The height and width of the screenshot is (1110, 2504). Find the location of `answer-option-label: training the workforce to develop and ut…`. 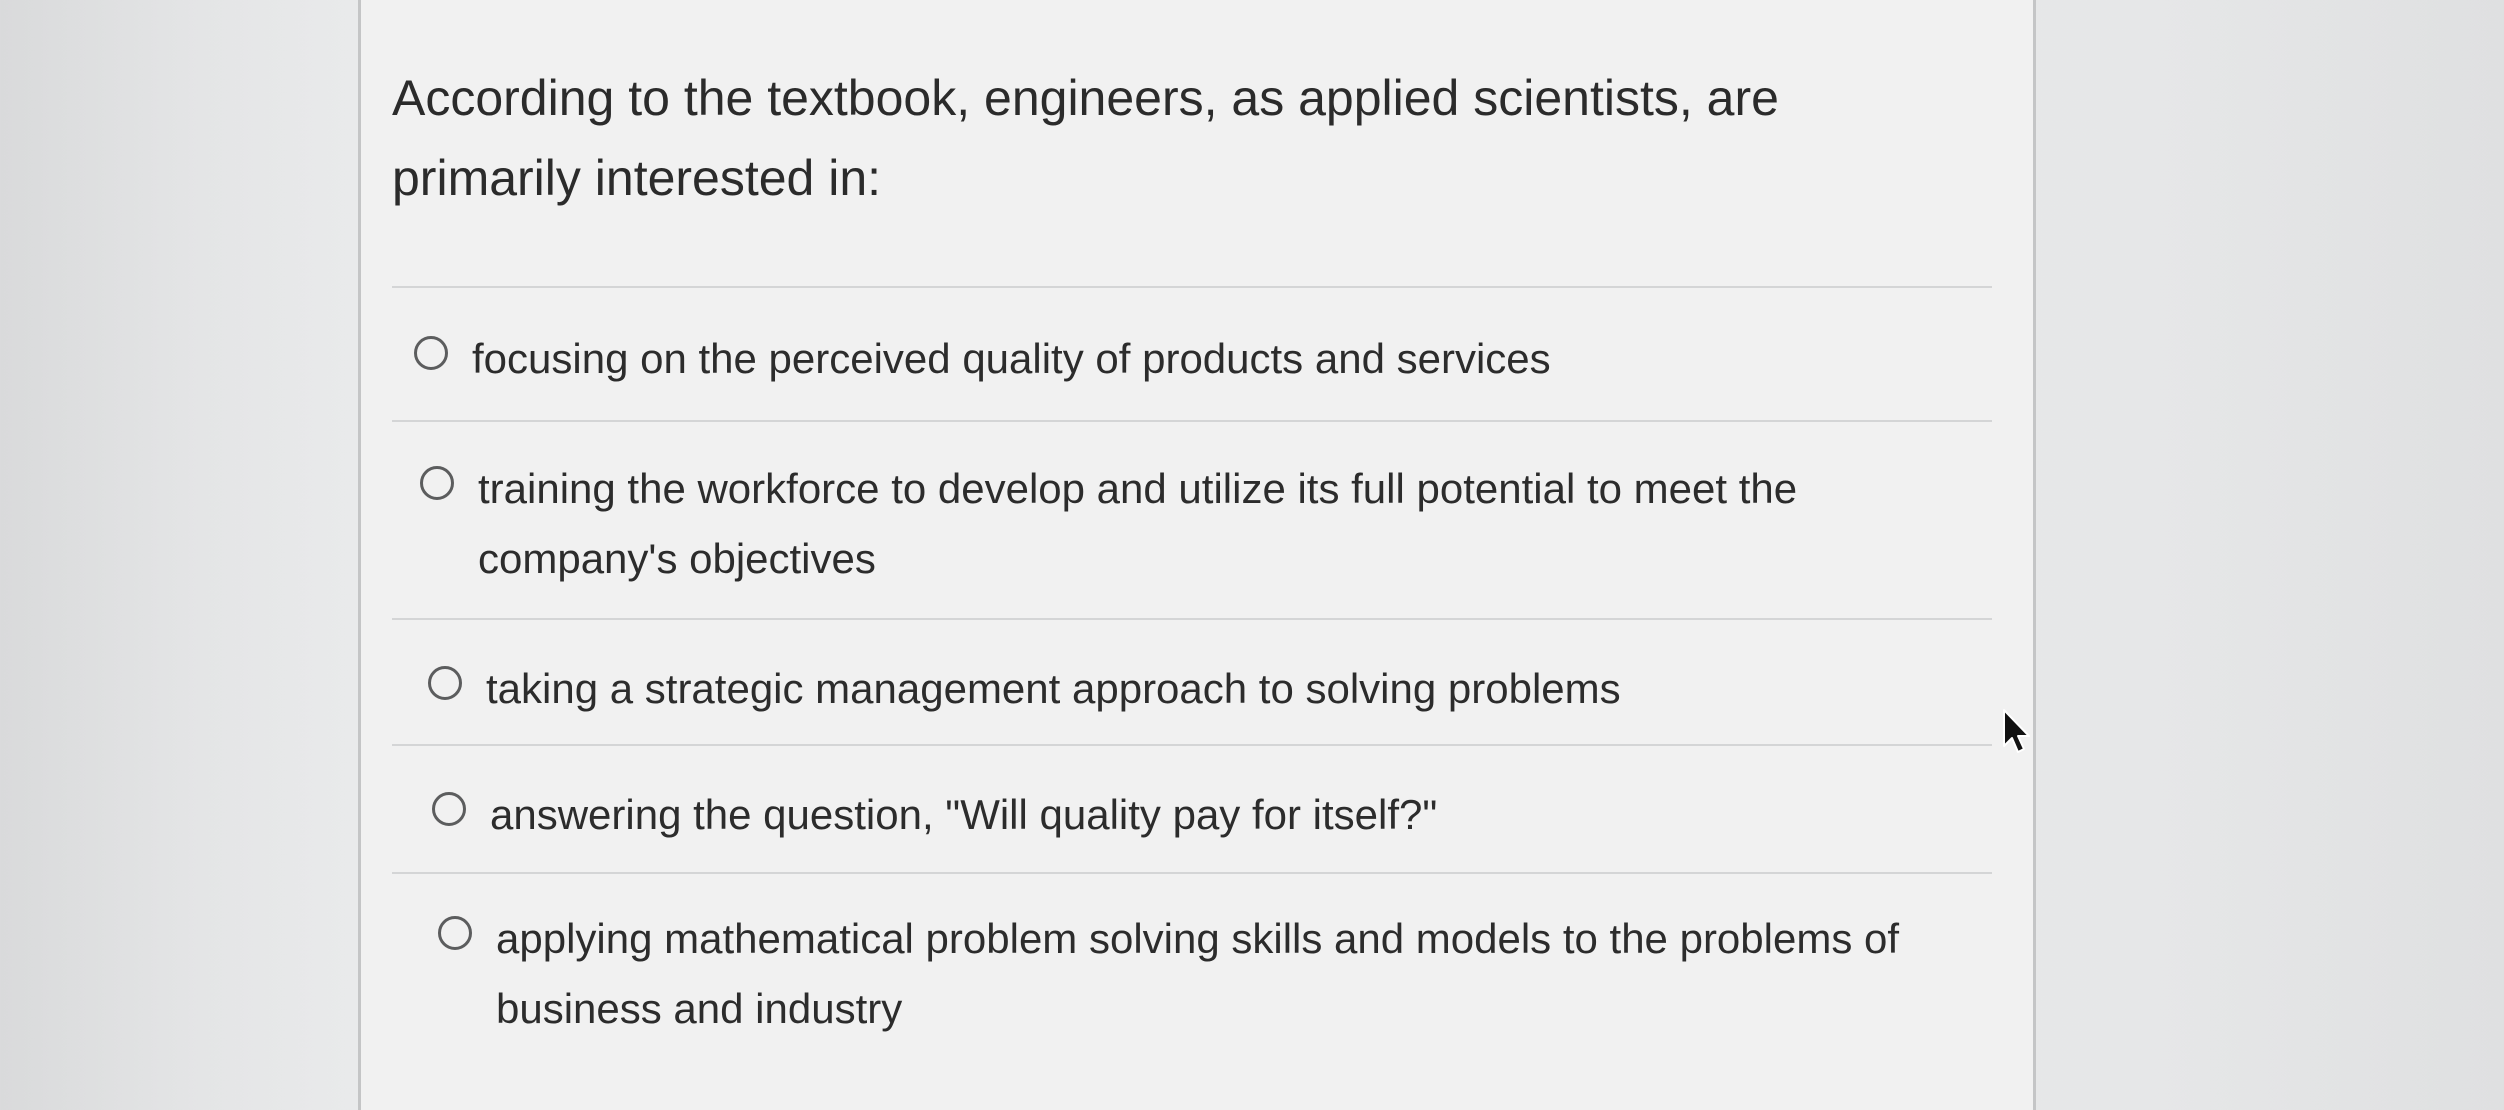

answer-option-label: training the workforce to develop and ut… is located at coordinates (1138, 523).